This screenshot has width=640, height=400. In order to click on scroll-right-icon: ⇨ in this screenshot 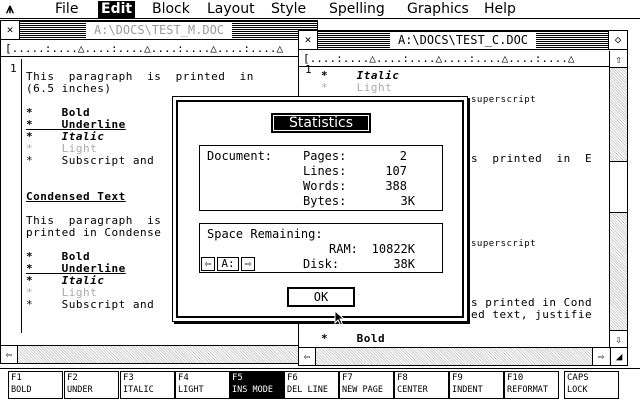, I will do `click(600, 356)`.